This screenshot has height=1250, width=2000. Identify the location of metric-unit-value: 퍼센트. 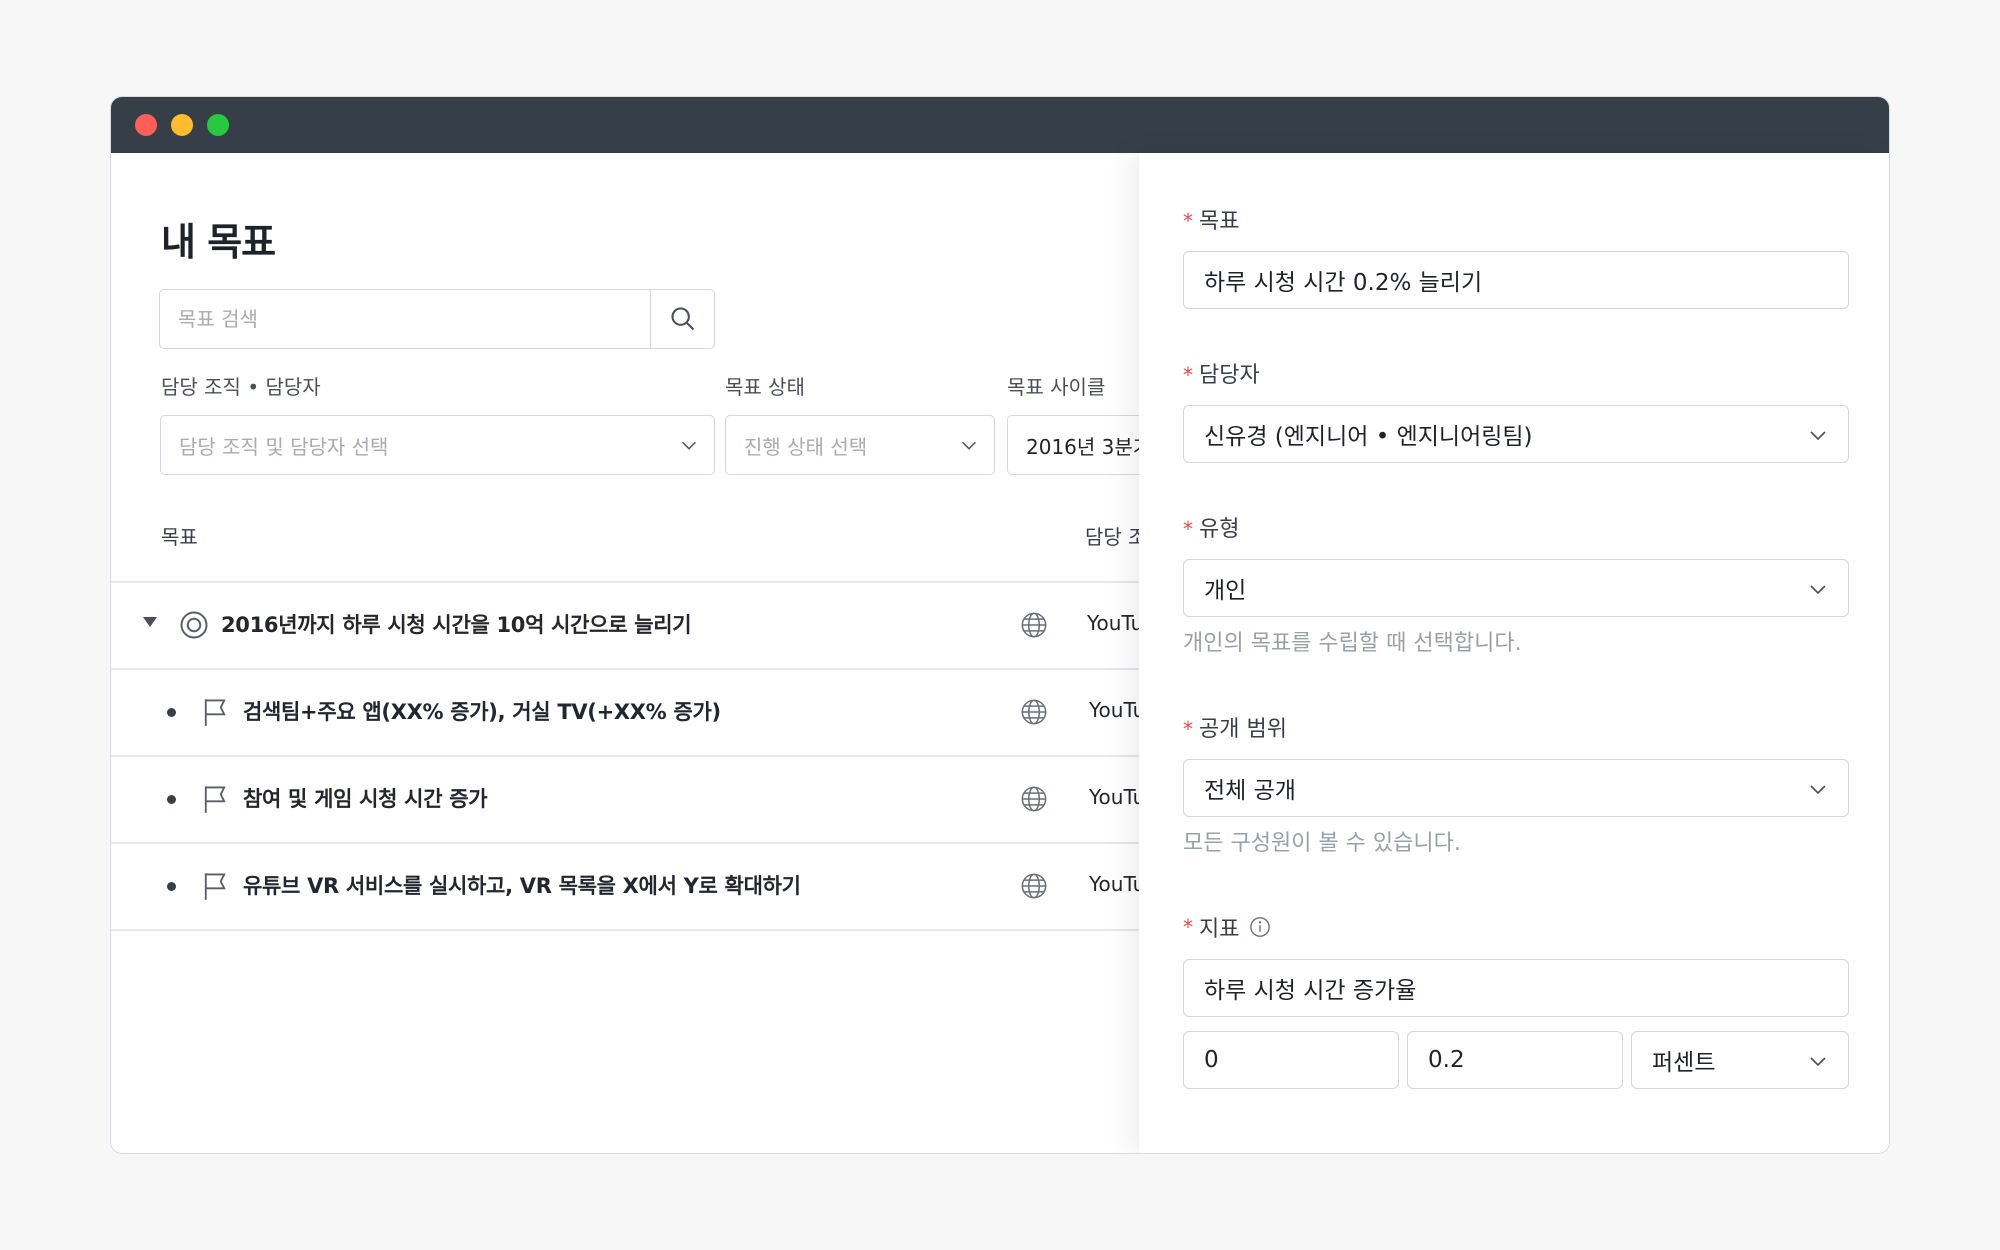
(1684, 1063).